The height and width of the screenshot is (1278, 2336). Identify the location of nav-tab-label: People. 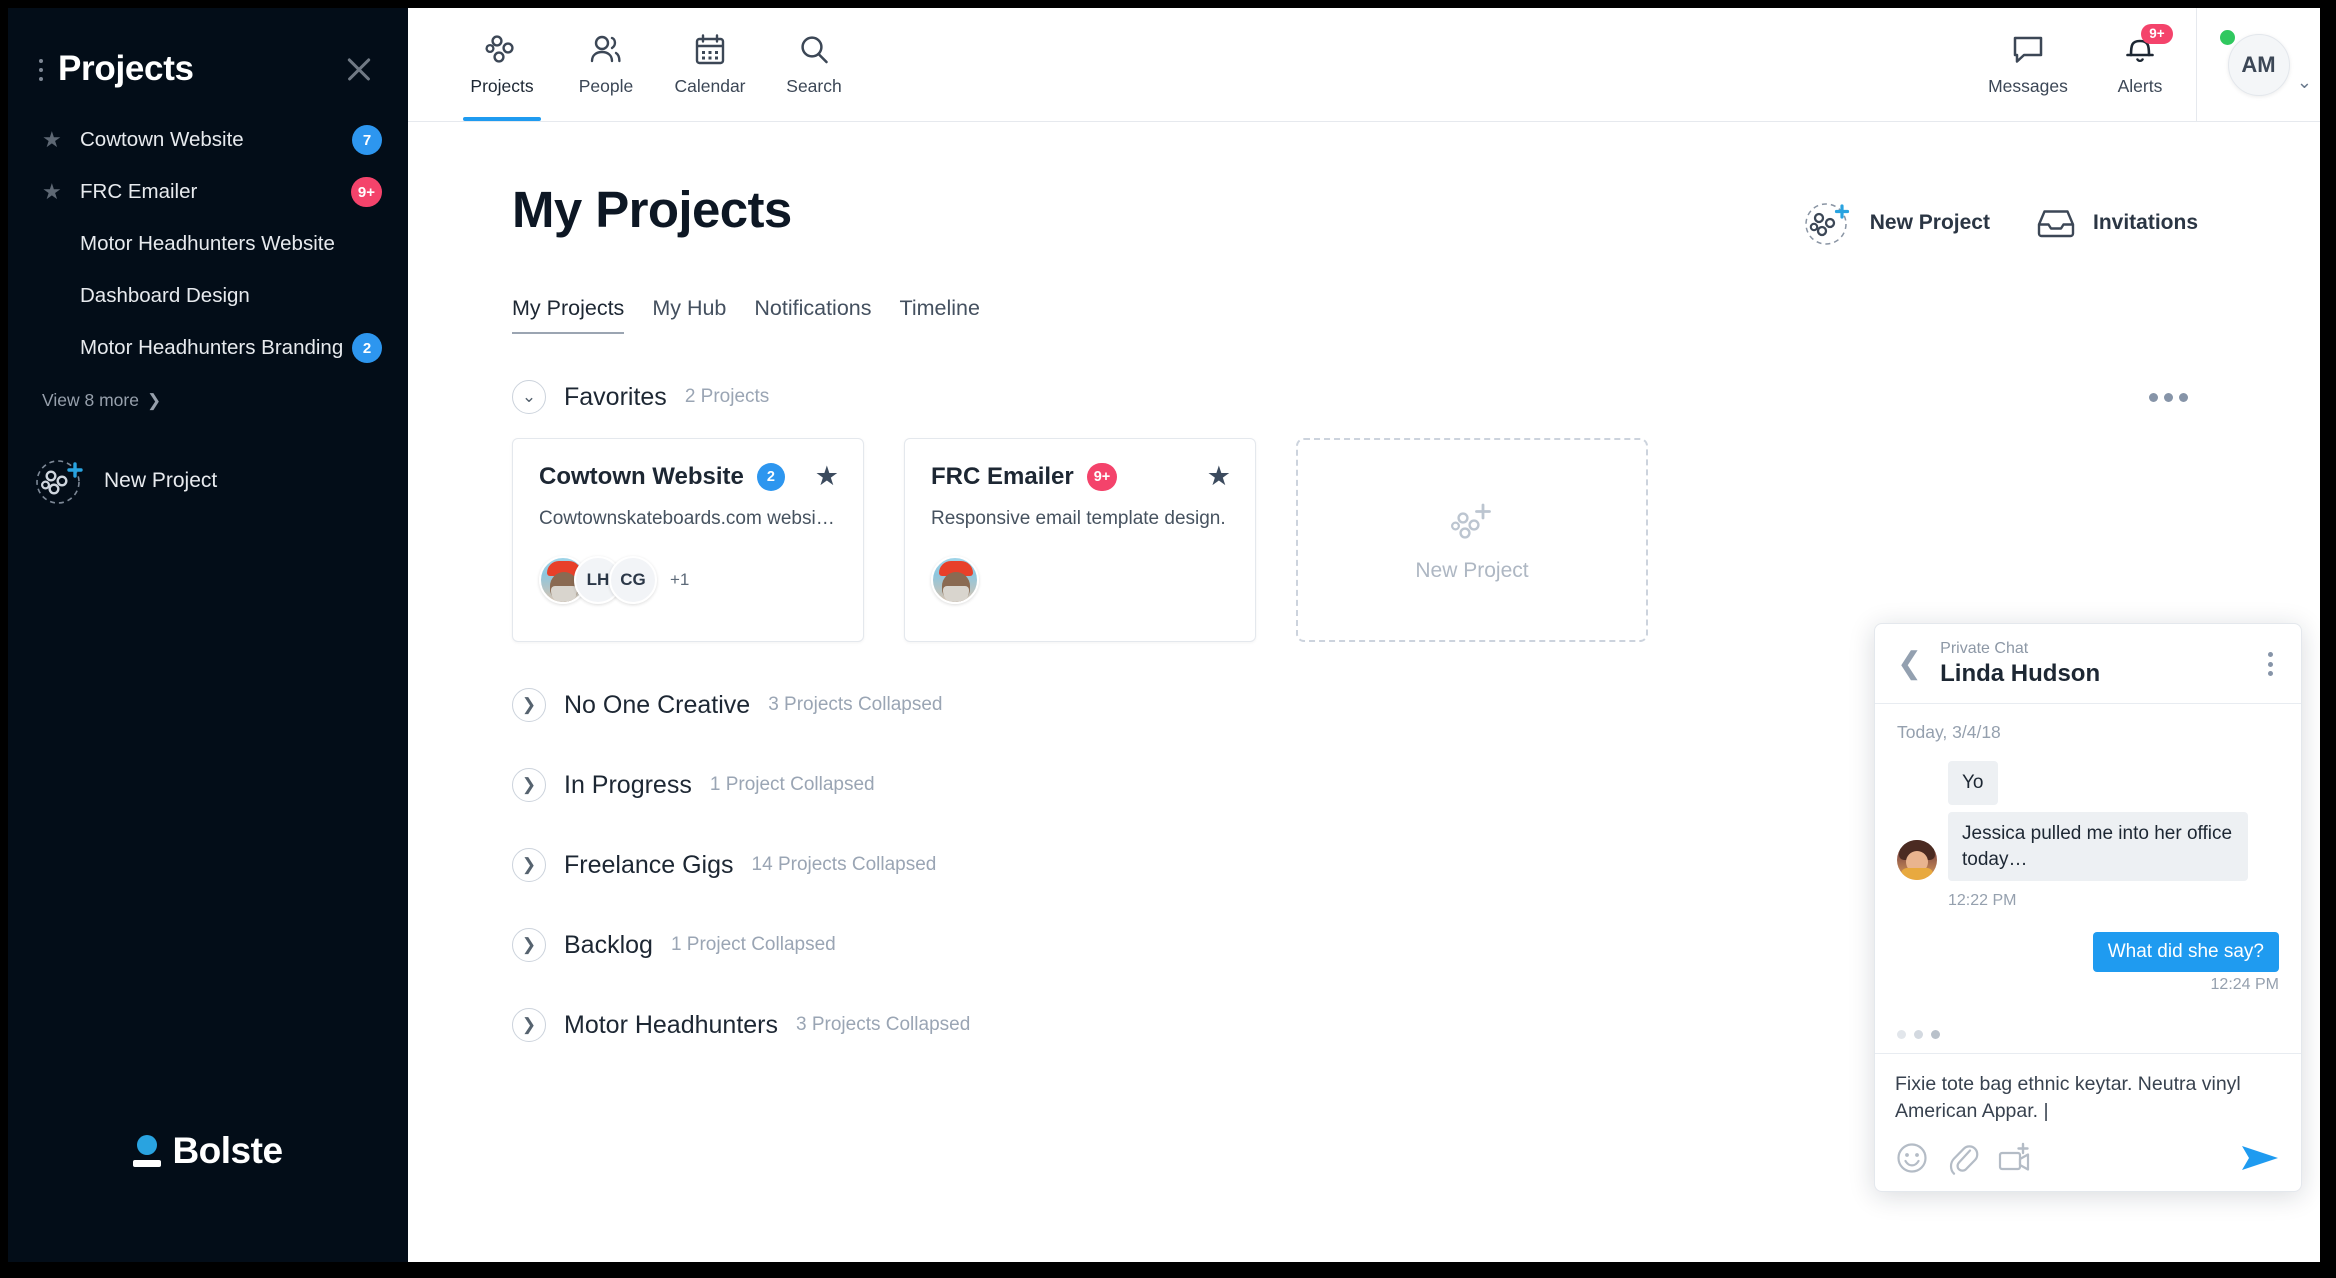
(606, 85).